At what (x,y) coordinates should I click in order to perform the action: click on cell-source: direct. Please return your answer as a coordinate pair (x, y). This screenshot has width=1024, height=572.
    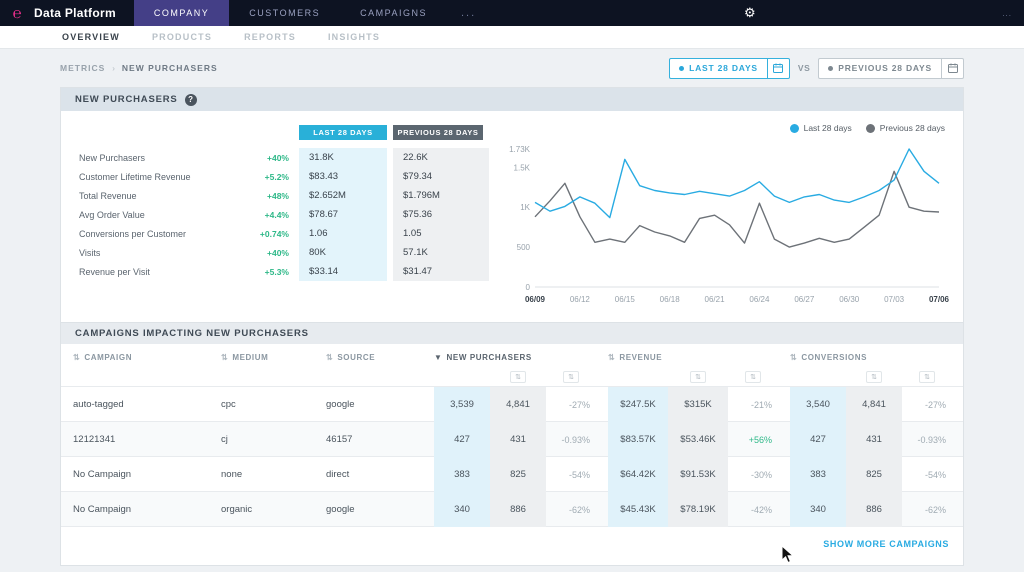
    Looking at the image, I should click on (338, 474).